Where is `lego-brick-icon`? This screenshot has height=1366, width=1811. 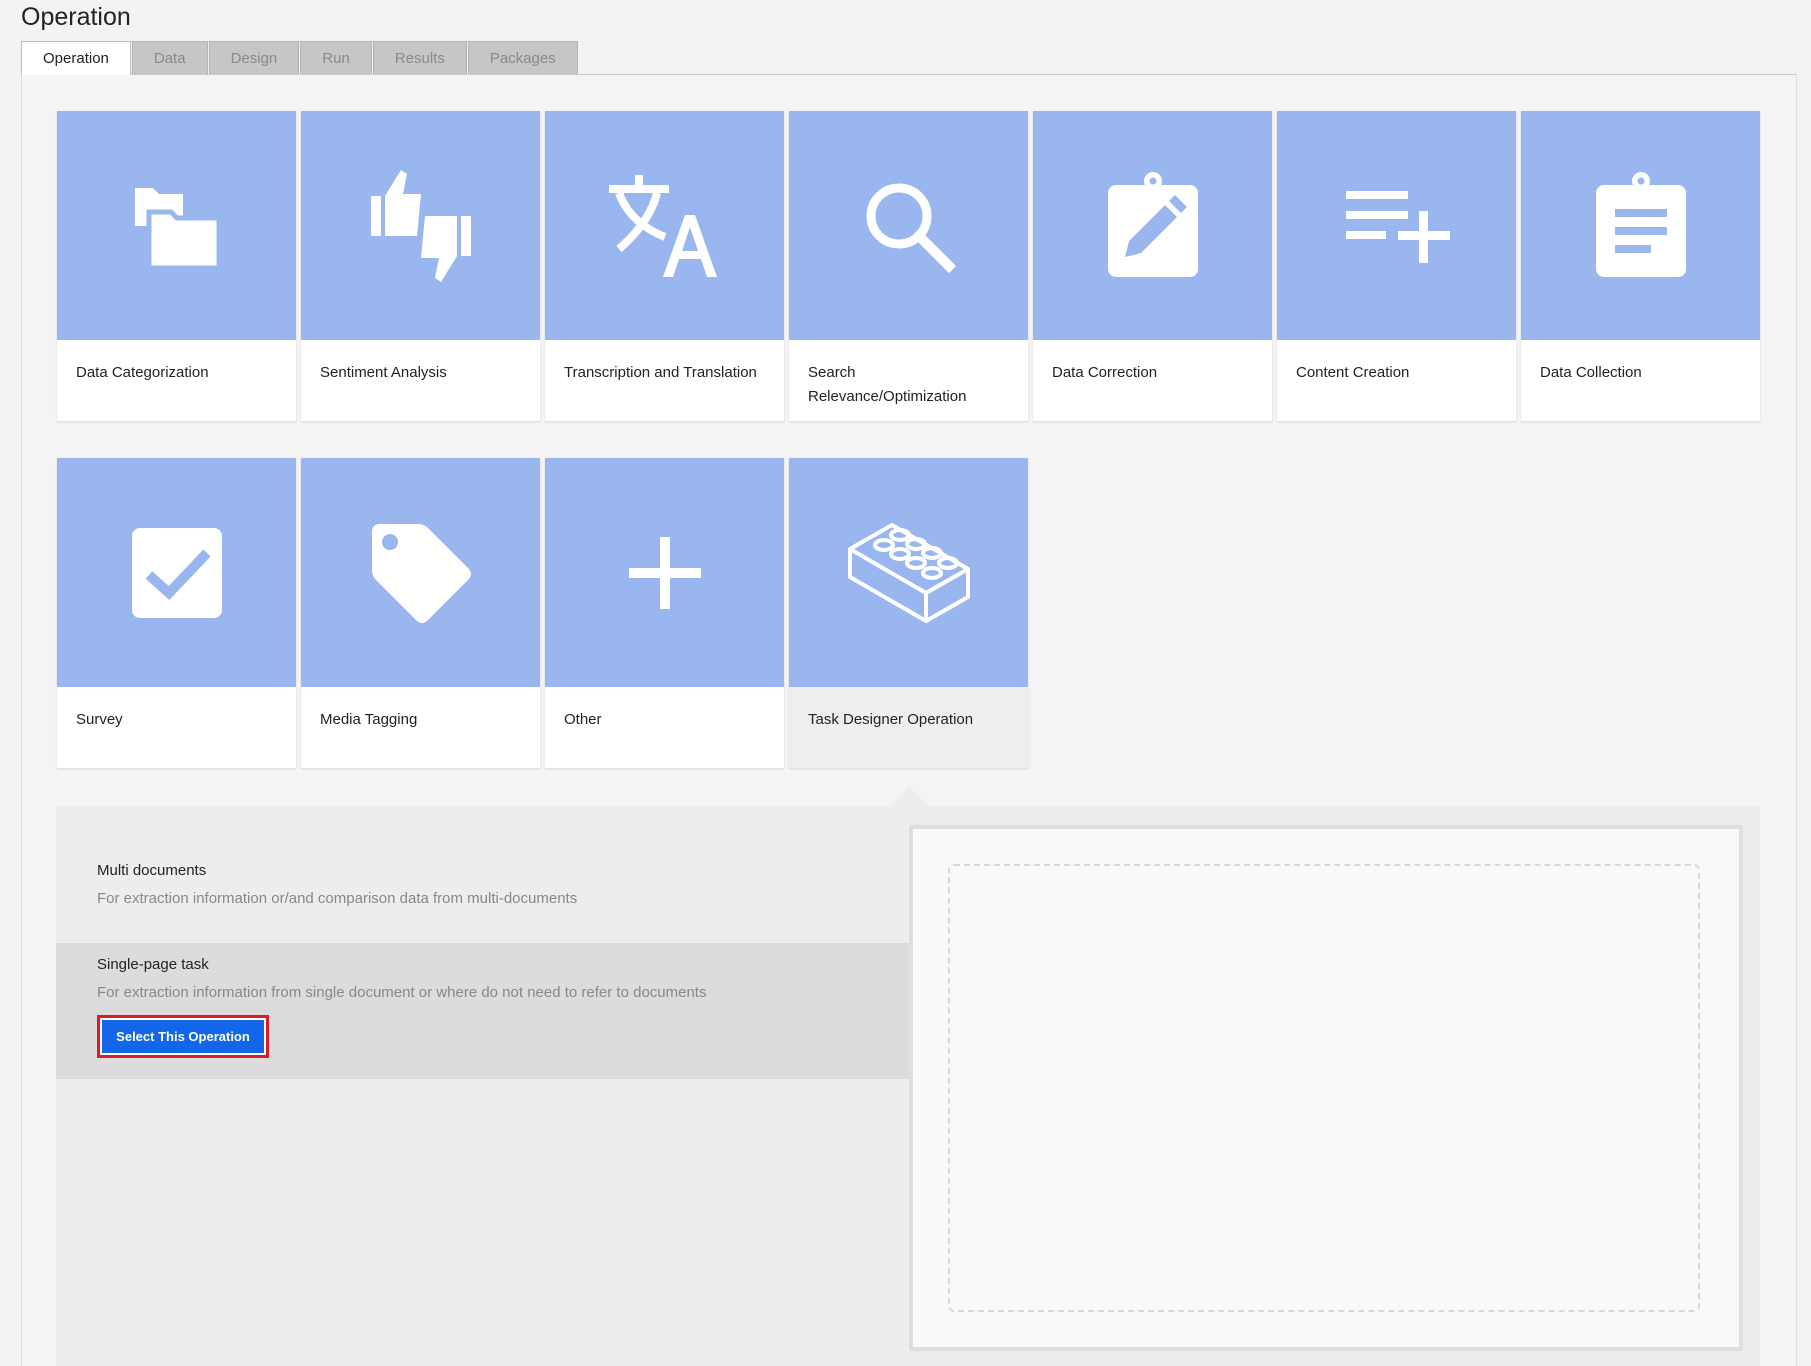
lego-brick-icon is located at coordinates (908, 572).